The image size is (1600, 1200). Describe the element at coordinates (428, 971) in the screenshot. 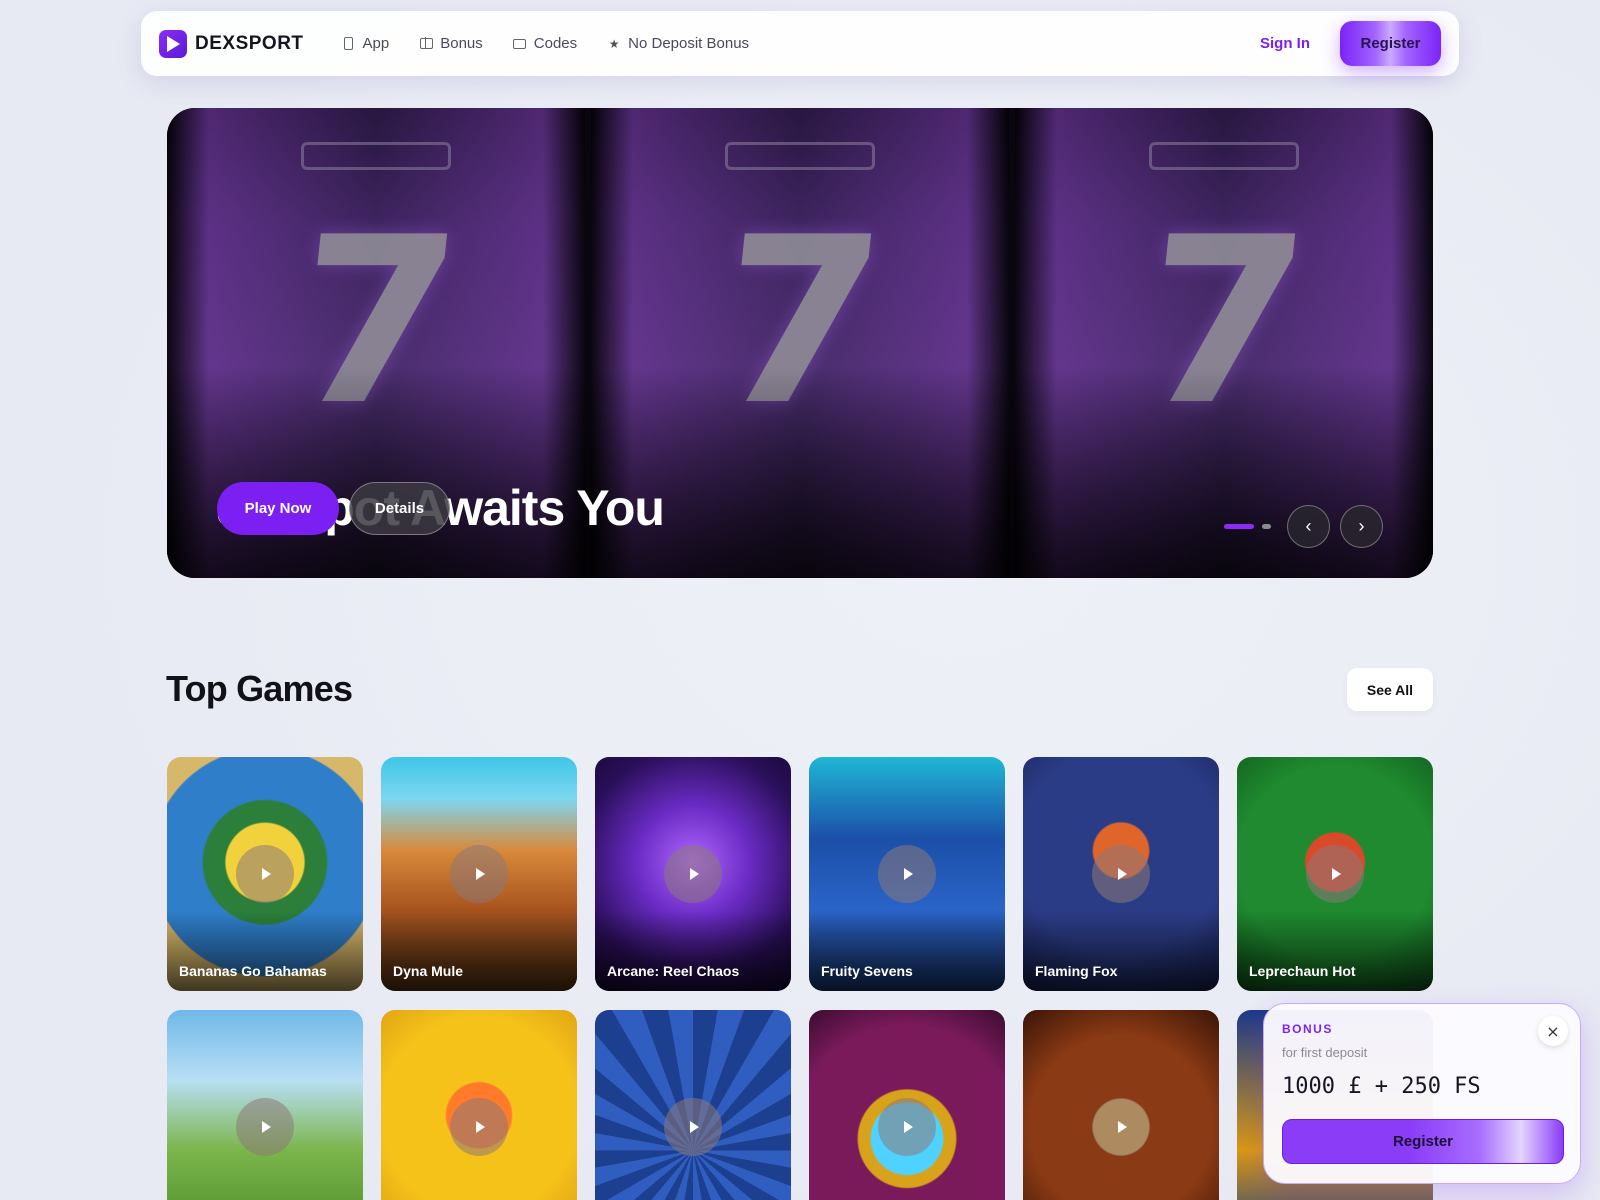

I see `game-title: Dyna Mule` at that location.